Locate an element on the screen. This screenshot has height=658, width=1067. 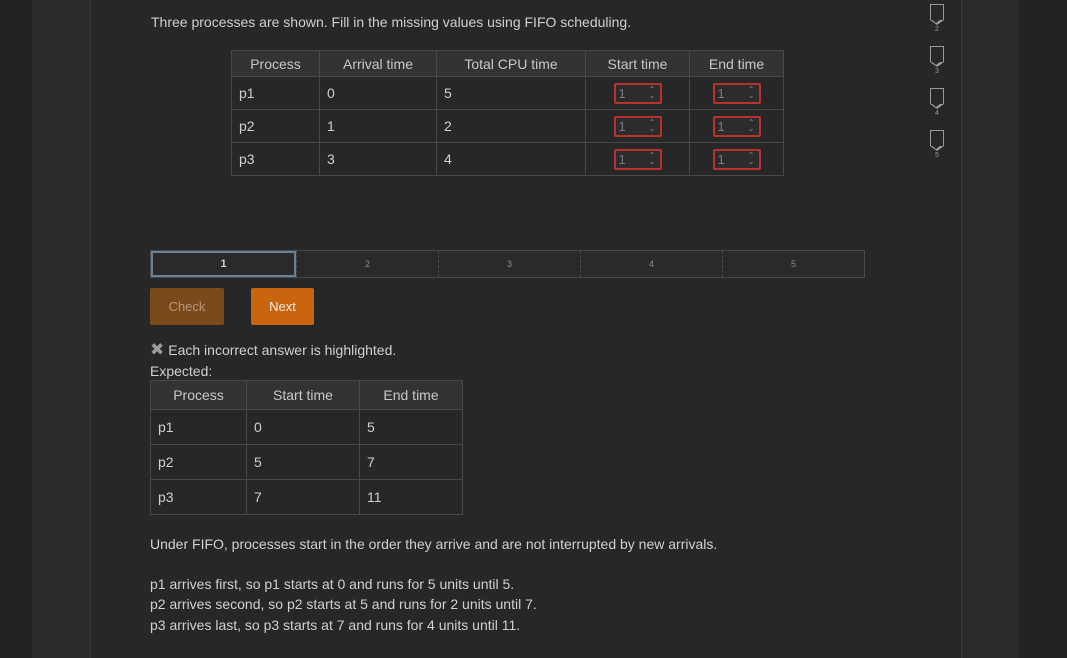
header-total-cpu-time: Total CPU time is located at coordinates (511, 63).